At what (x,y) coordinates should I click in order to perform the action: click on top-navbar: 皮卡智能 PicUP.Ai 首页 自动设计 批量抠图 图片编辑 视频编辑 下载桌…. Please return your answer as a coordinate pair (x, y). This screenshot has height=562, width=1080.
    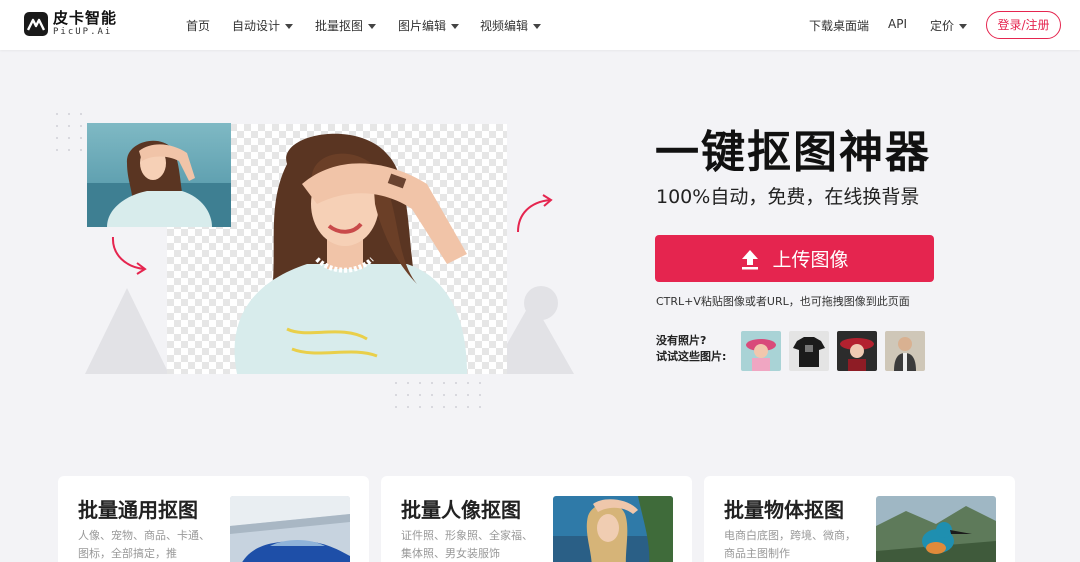
    Looking at the image, I should click on (540, 25).